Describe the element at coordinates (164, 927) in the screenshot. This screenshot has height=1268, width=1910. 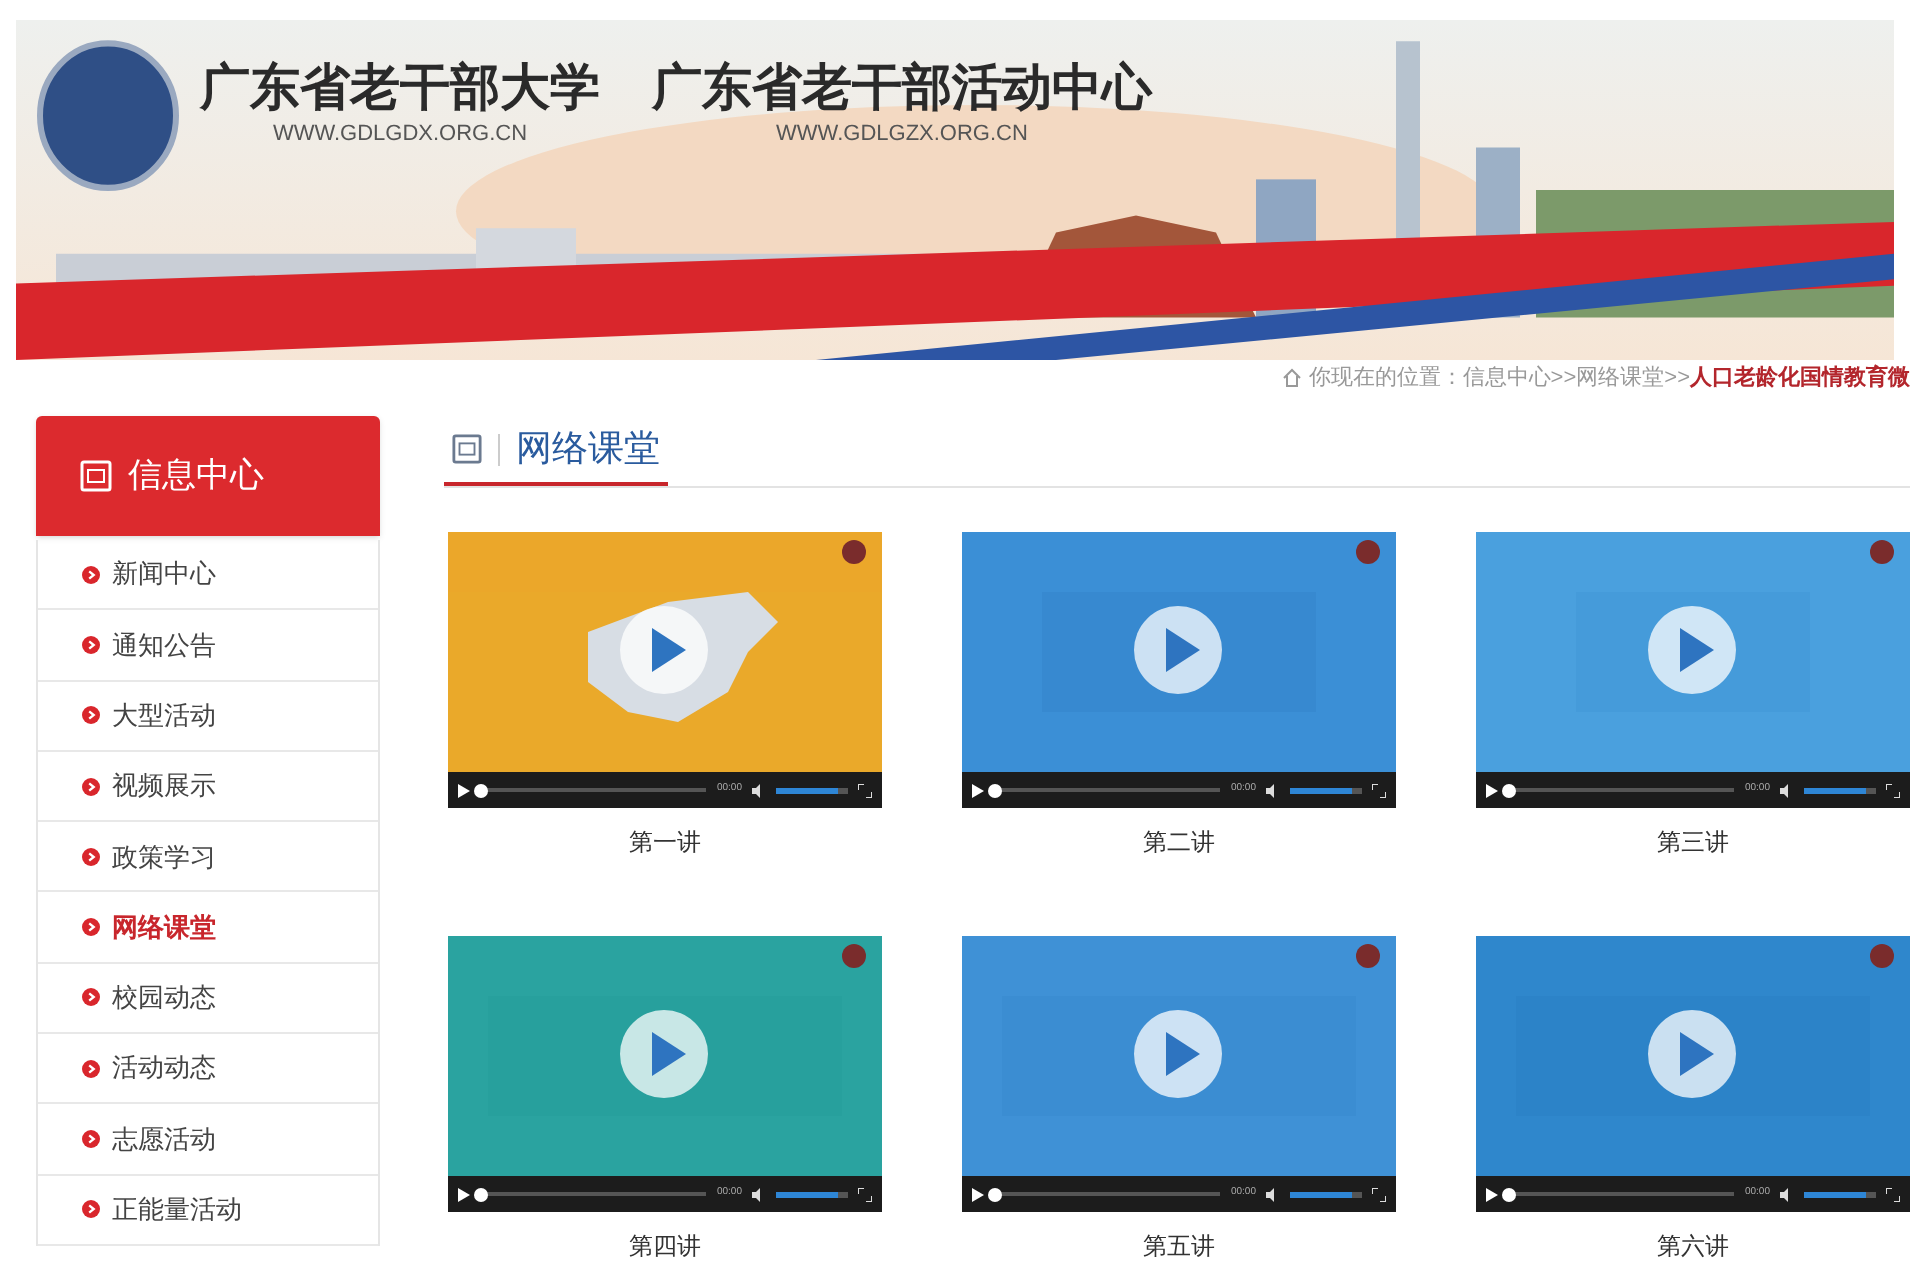
I see `sidebar-item: 网络课堂` at that location.